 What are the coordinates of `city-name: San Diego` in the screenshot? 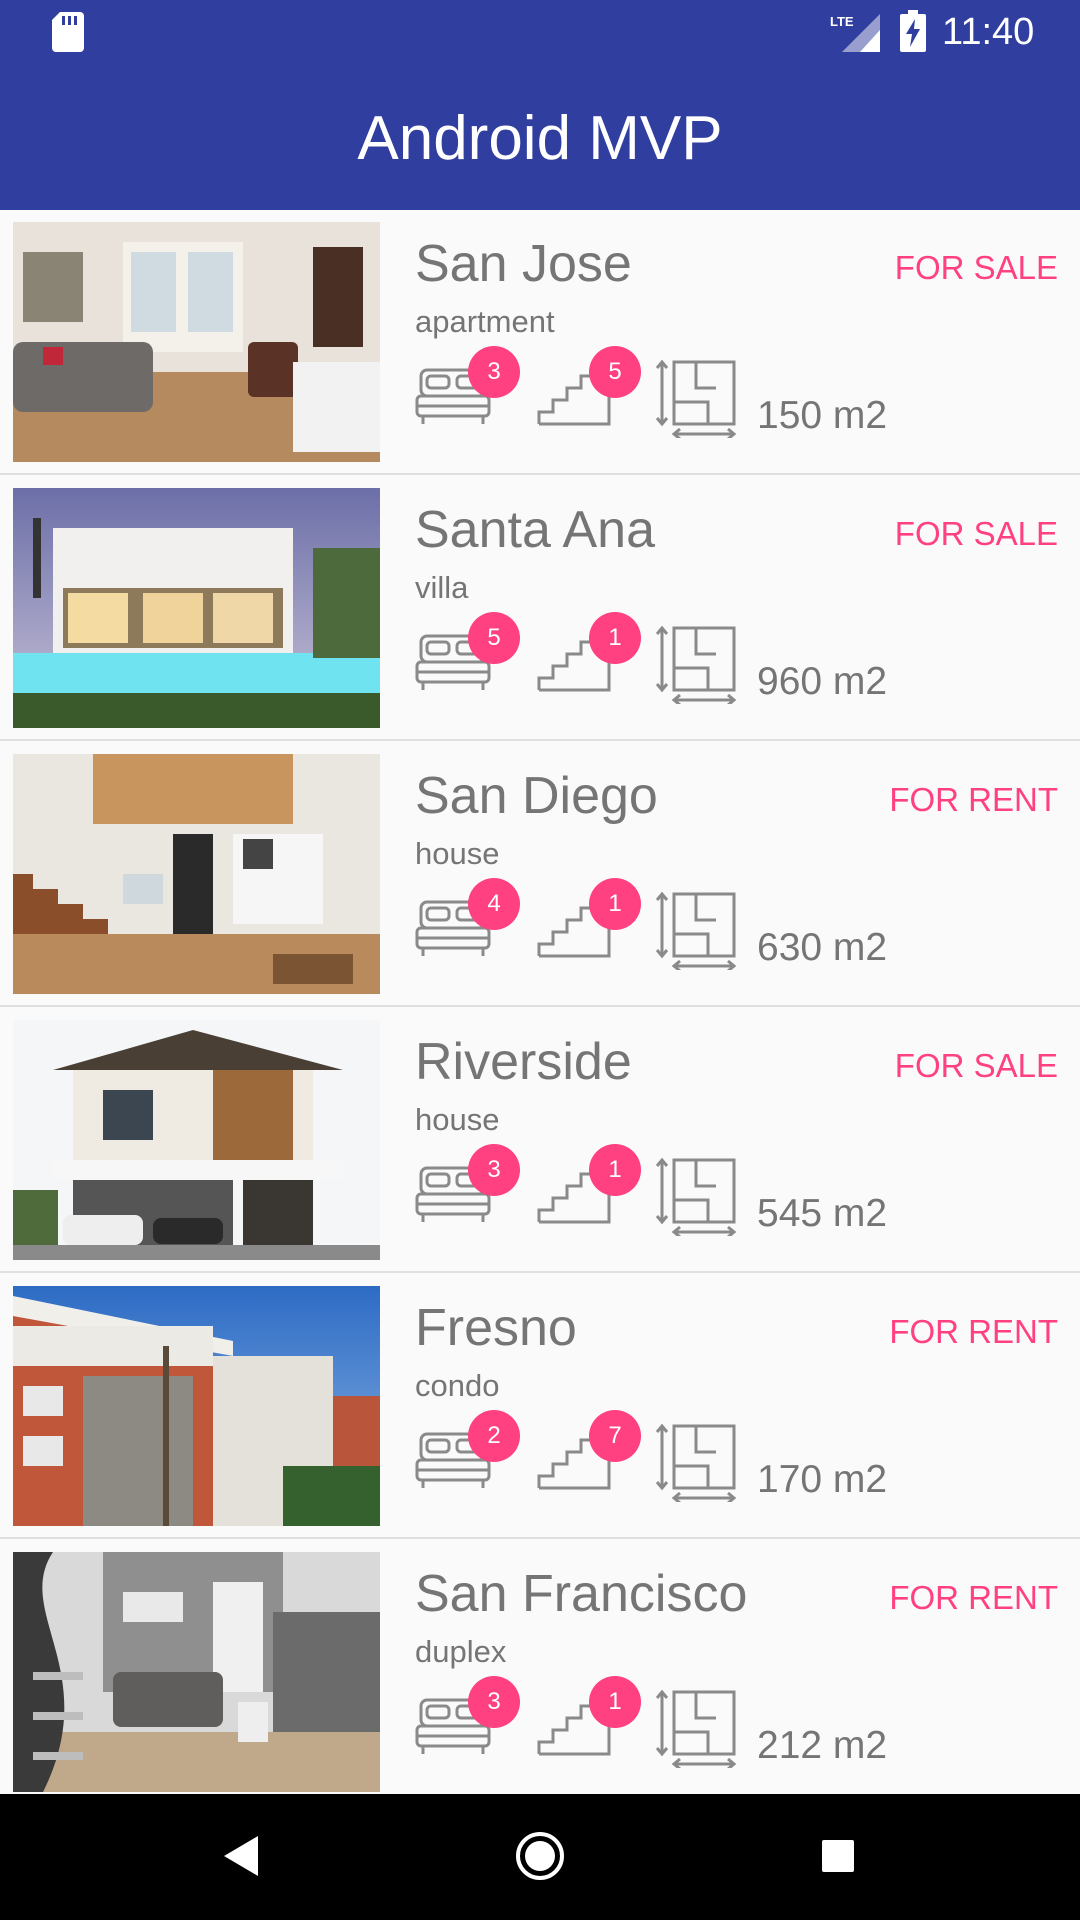 It's located at (536, 796).